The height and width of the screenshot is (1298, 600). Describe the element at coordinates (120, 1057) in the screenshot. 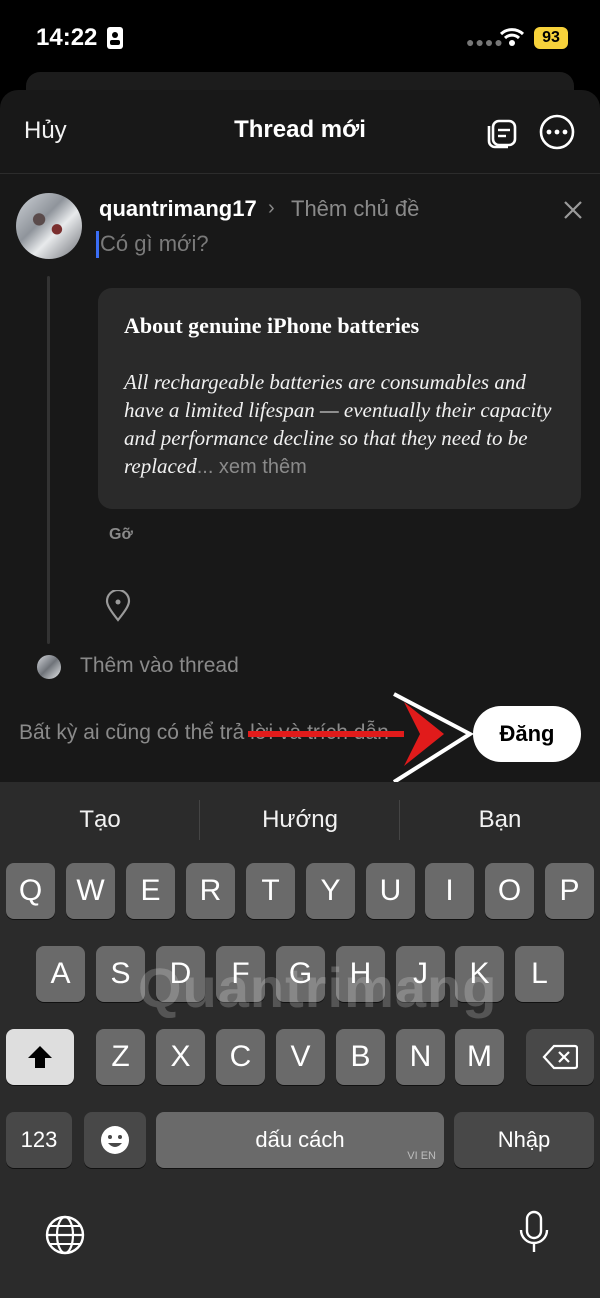

I see `key: Z` at that location.